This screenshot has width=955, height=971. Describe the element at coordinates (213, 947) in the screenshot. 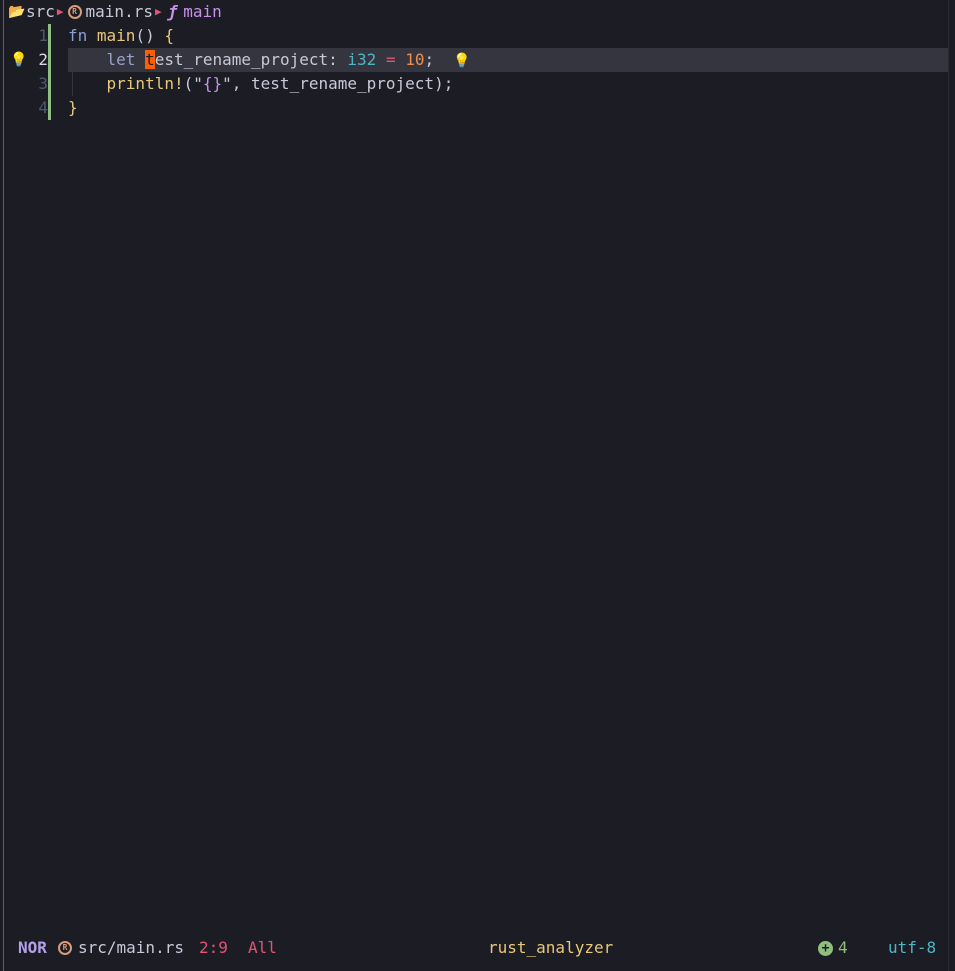

I see `cursor-position: 2:9` at that location.